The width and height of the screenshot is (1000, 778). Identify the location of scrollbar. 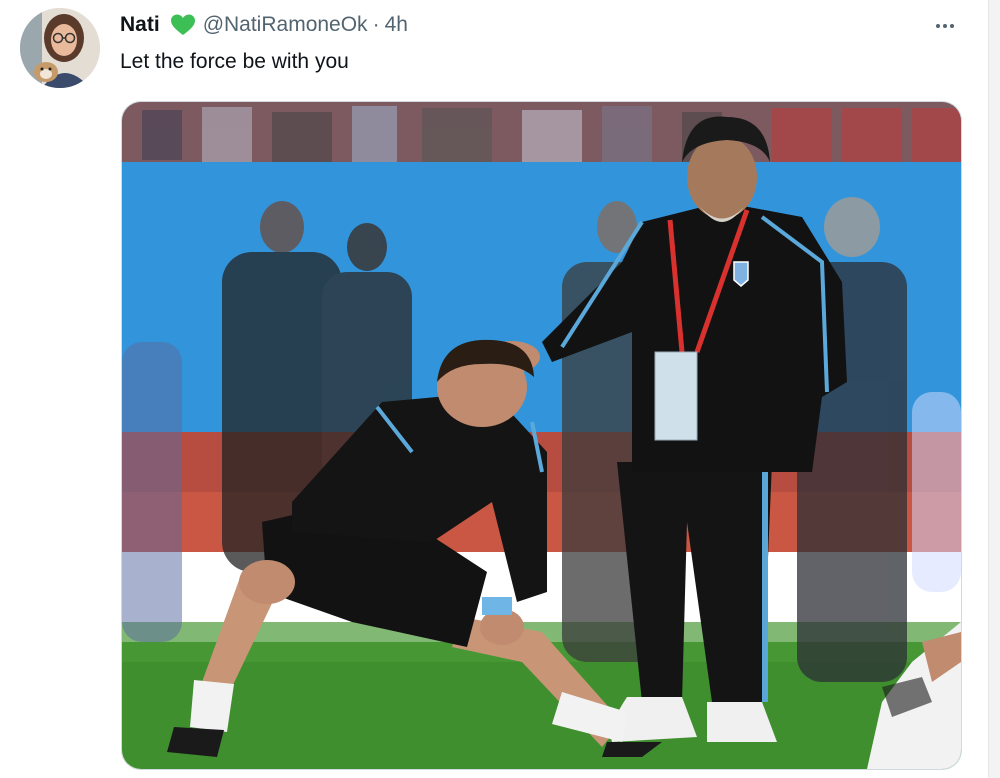
(994, 389).